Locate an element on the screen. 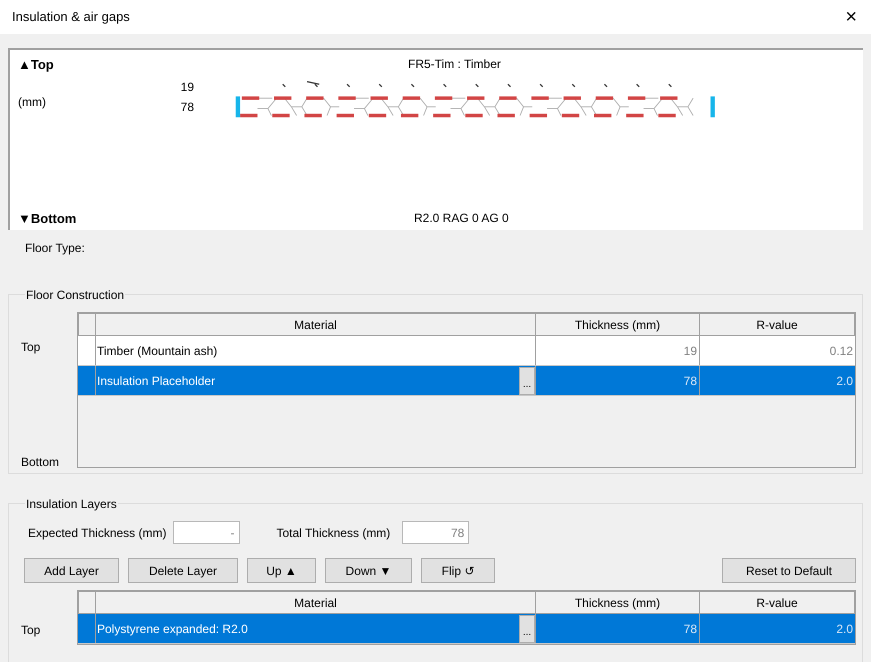  material-cell-text: Polystyrene expanded: R2.0 is located at coordinates (172, 629).